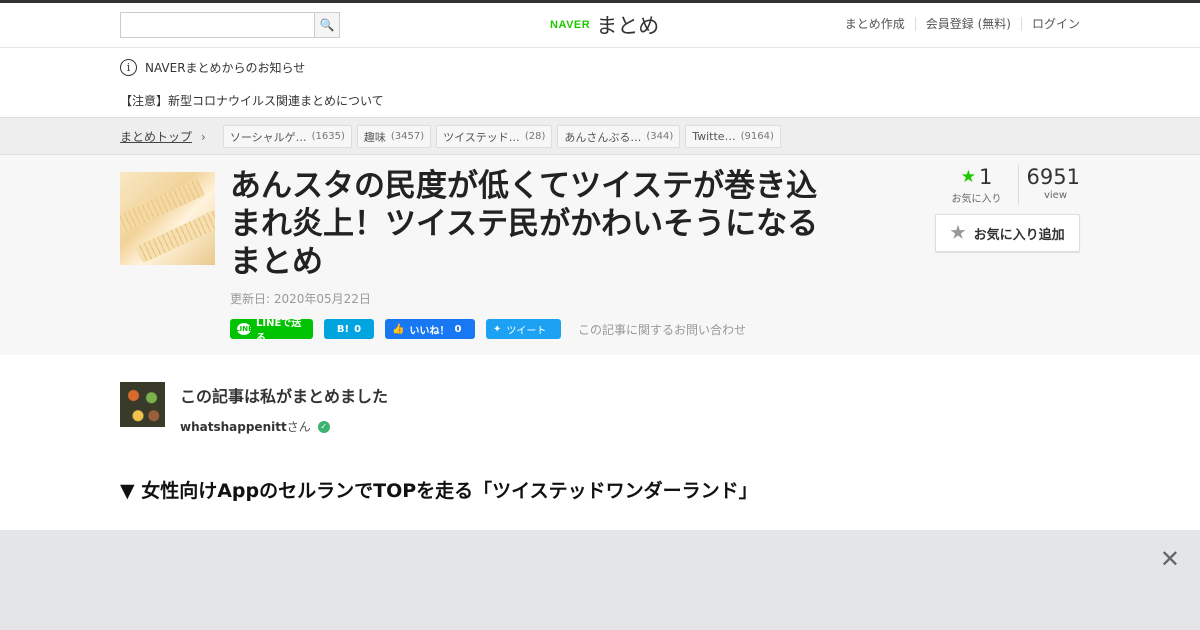 This screenshot has height=630, width=1200. I want to click on twitter-bird-icon: ✦, so click(497, 329).